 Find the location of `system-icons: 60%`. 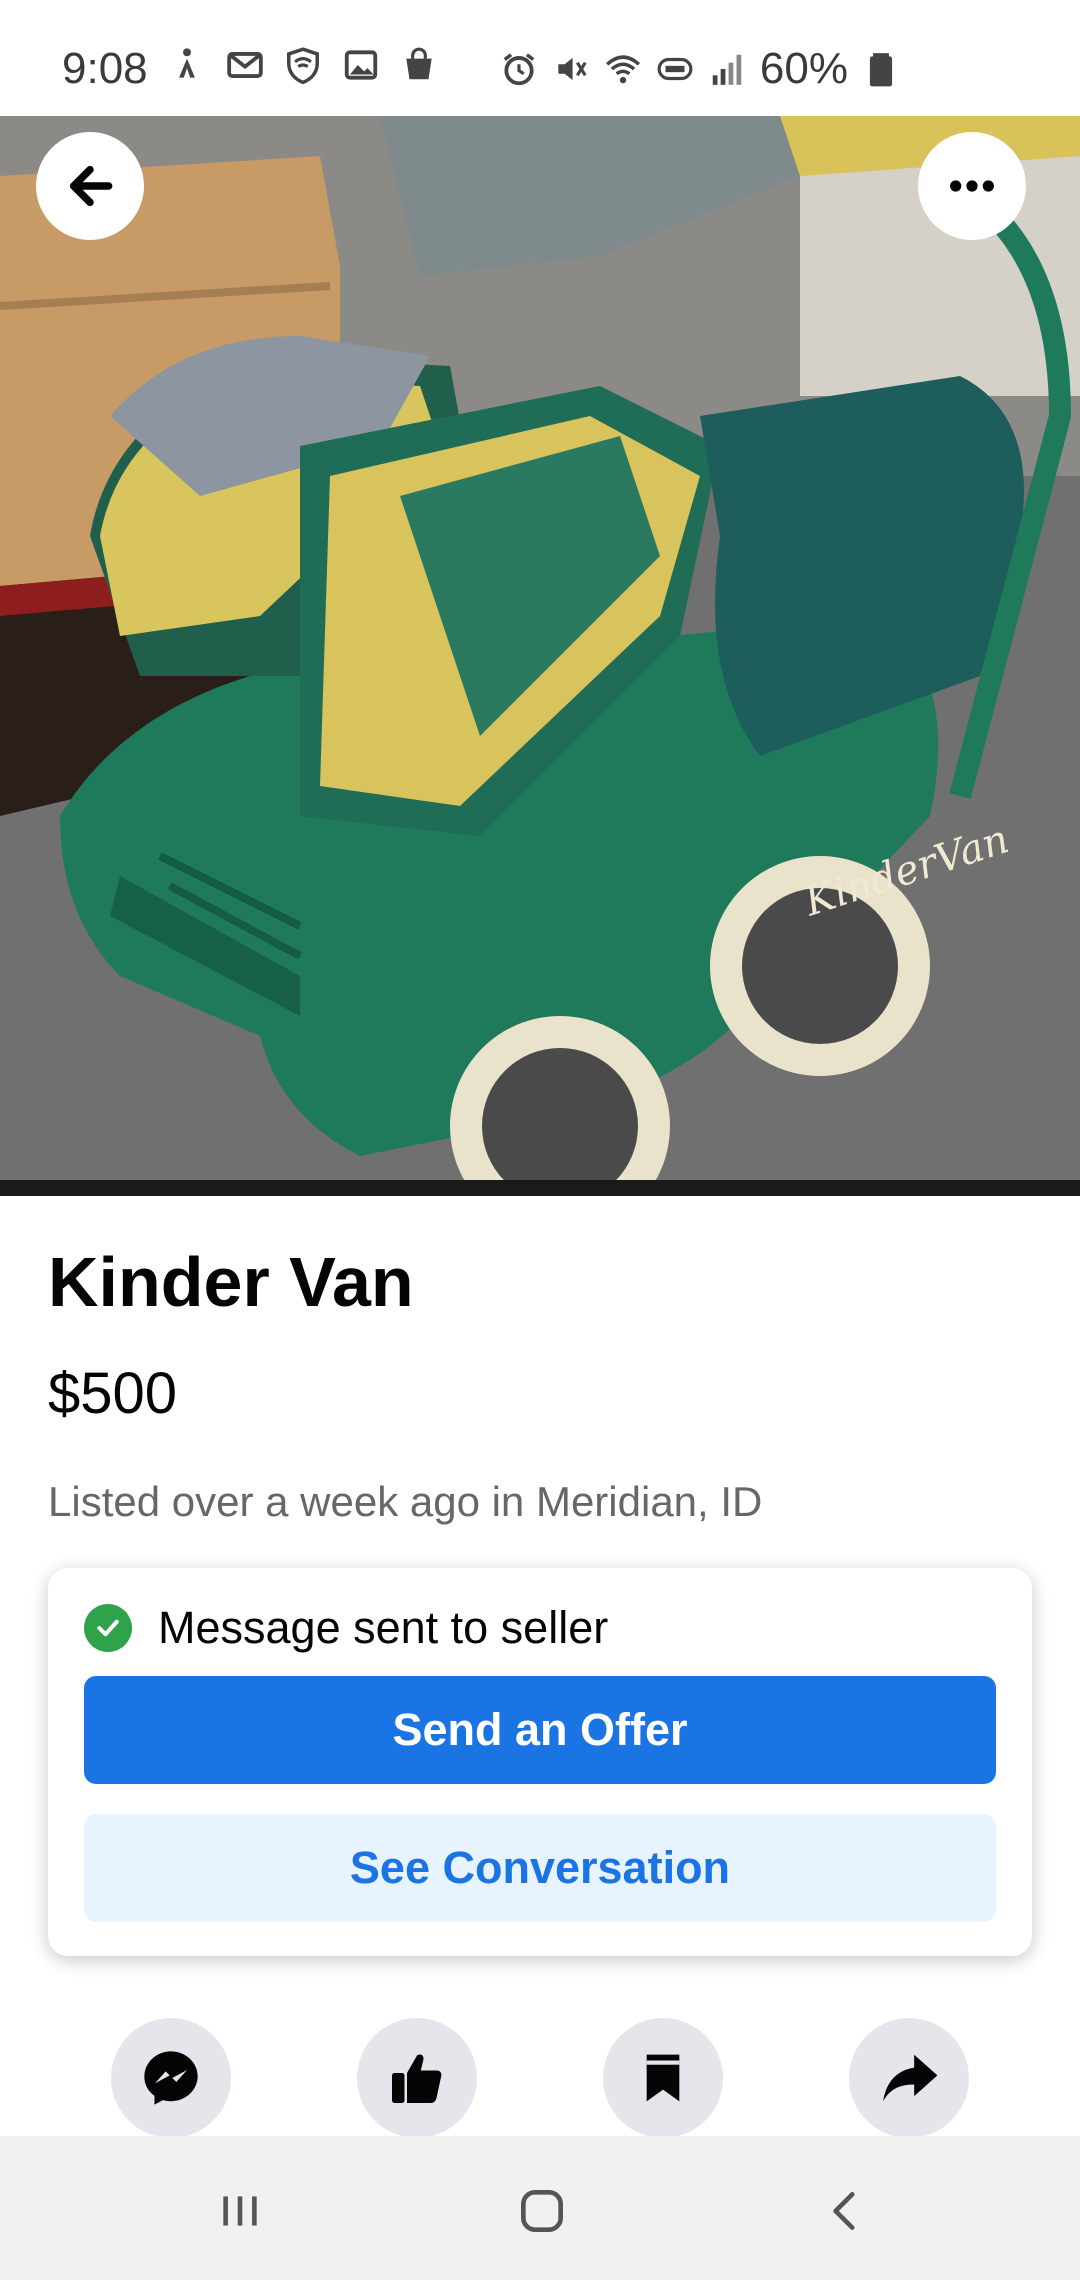

system-icons: 60% is located at coordinates (700, 69).